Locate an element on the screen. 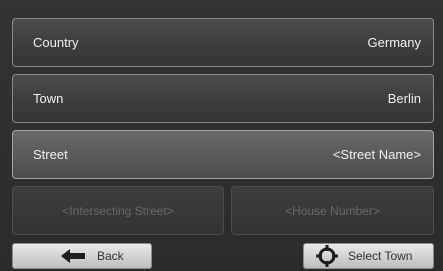  town-value: Berlin is located at coordinates (404, 98).